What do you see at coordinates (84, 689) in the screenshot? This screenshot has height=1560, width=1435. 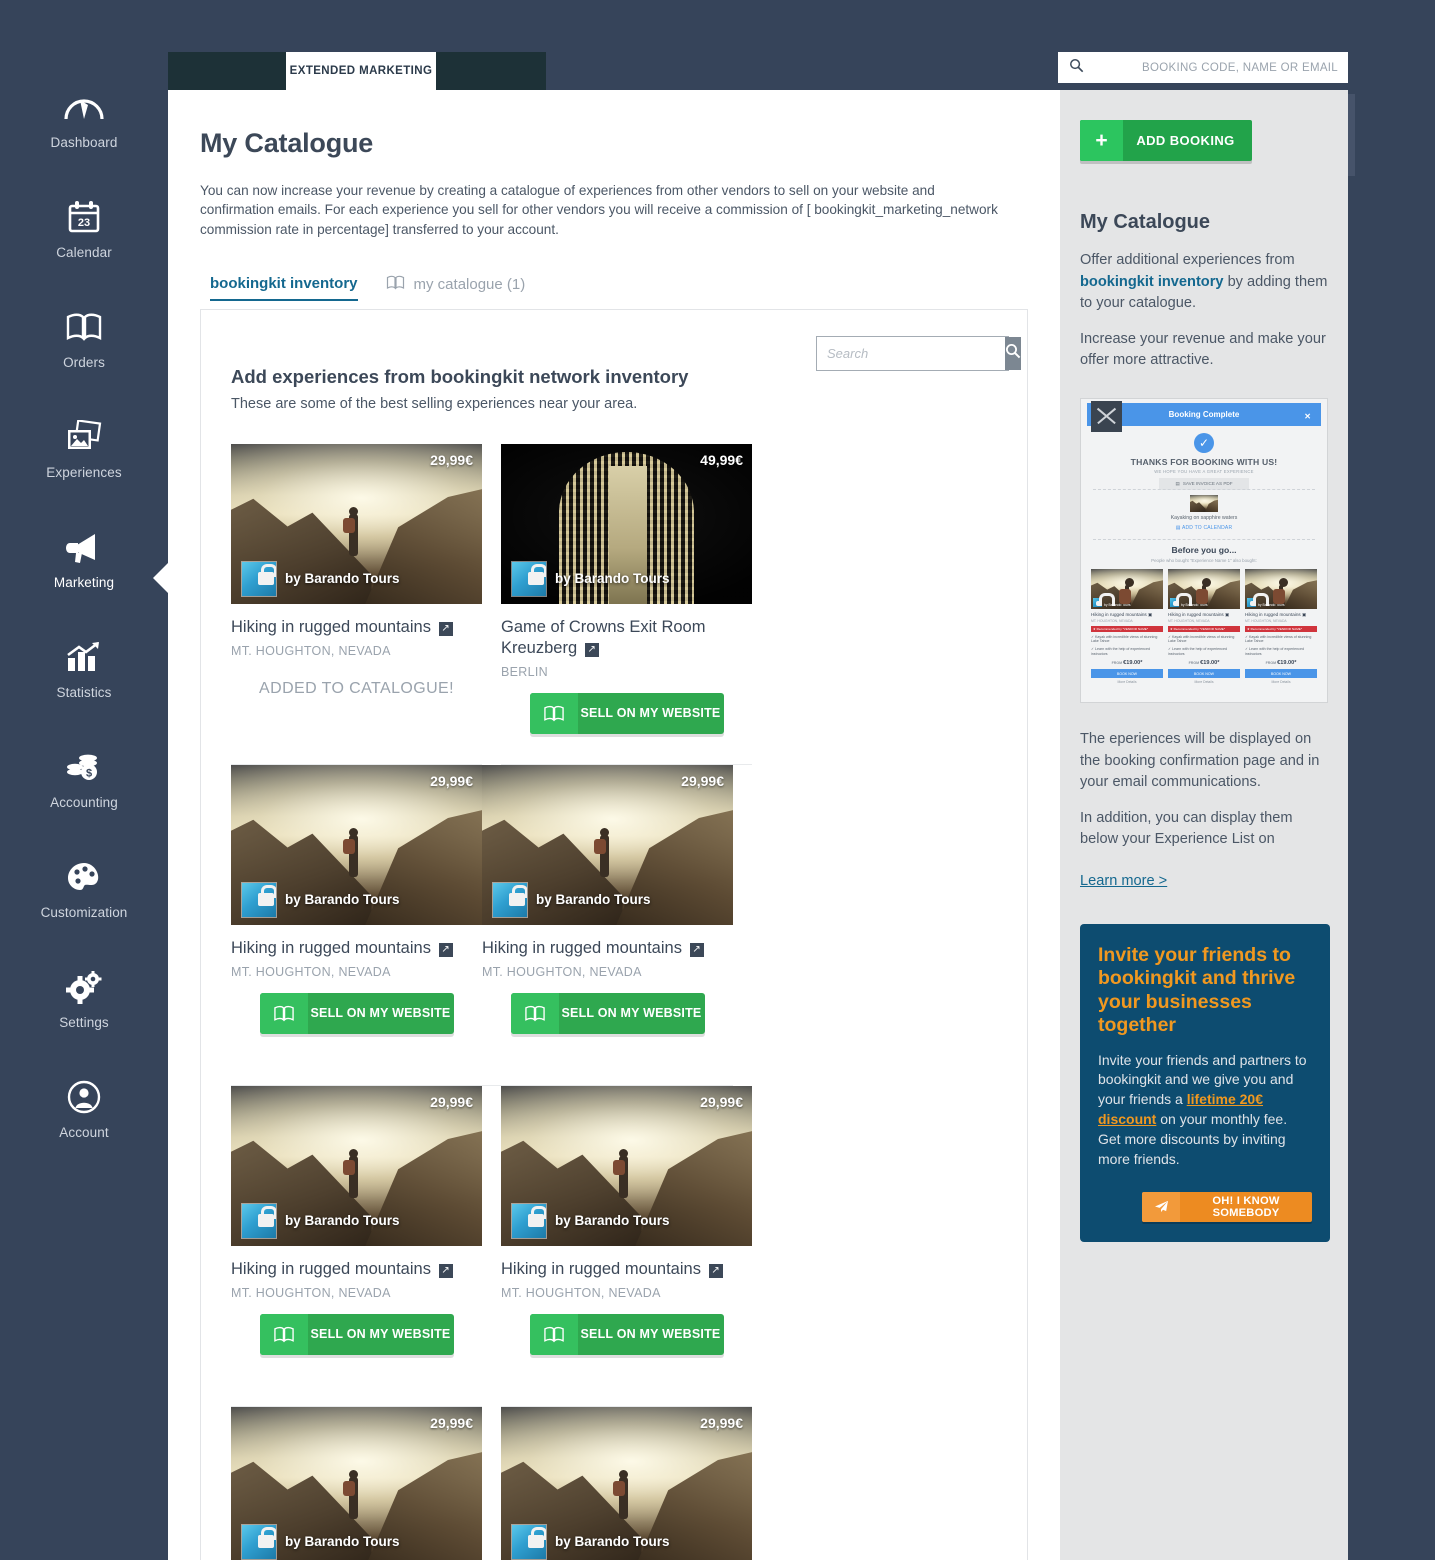 I see `sidebar-item-statistics: Statistics` at bounding box center [84, 689].